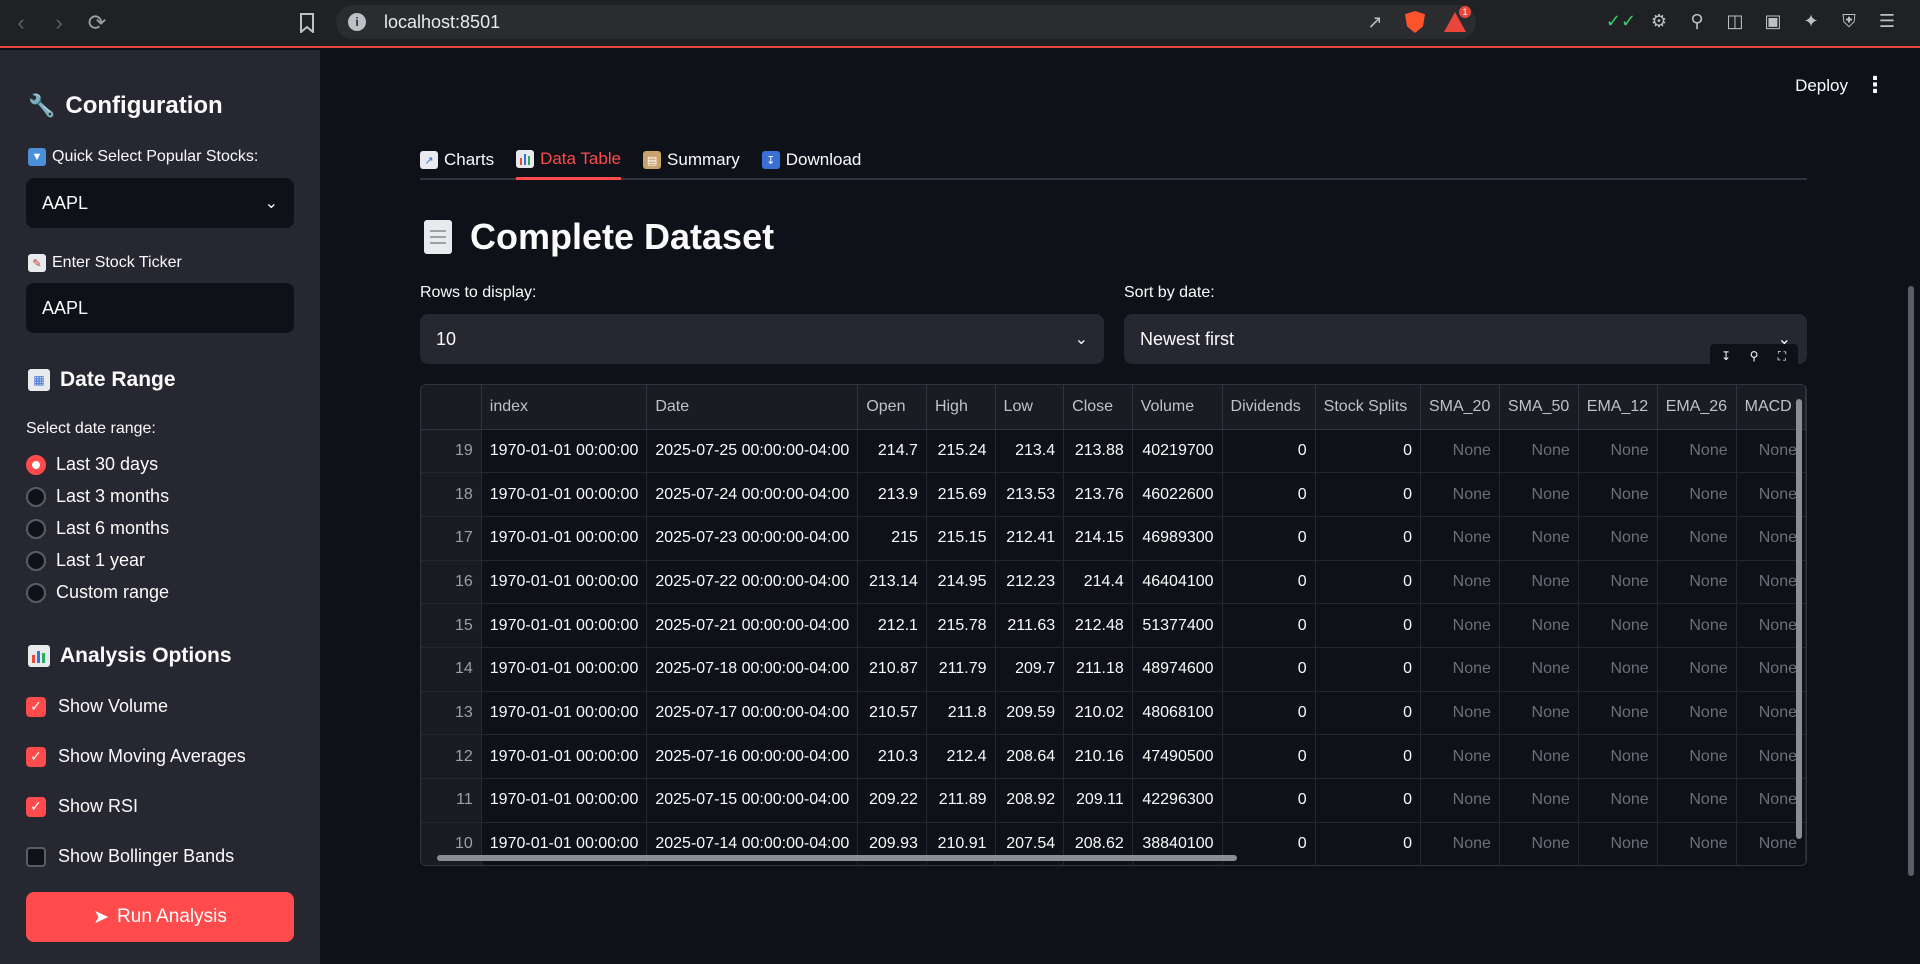  Describe the element at coordinates (136, 756) in the screenshot. I see `checkbox-show-moving-averages: ✓ Show Moving Averages` at that location.